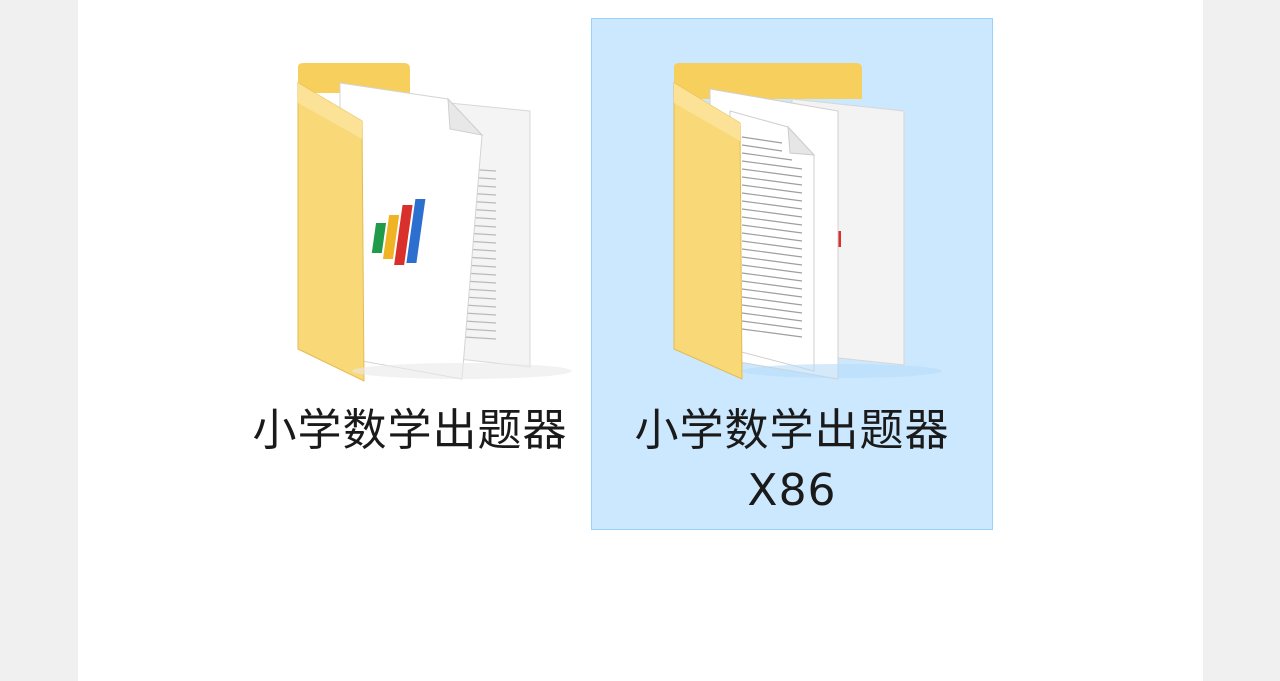  I want to click on folder-with-documents-icon, so click(807, 221).